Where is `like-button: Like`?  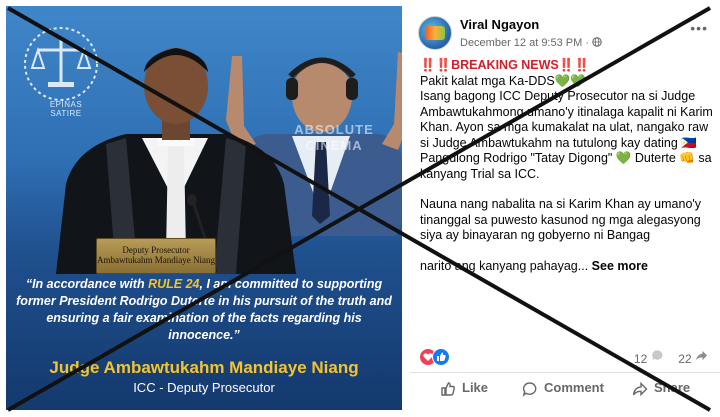 like-button: Like is located at coordinates (464, 388).